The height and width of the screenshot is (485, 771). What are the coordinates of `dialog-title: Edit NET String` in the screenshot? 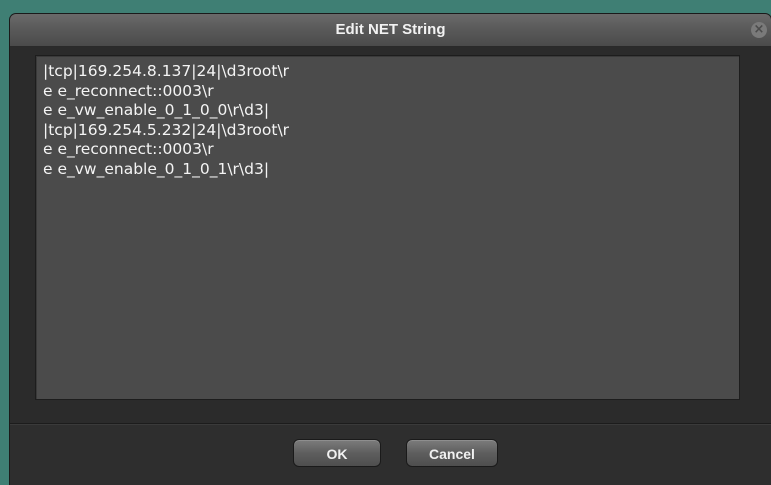 It's located at (390, 29).